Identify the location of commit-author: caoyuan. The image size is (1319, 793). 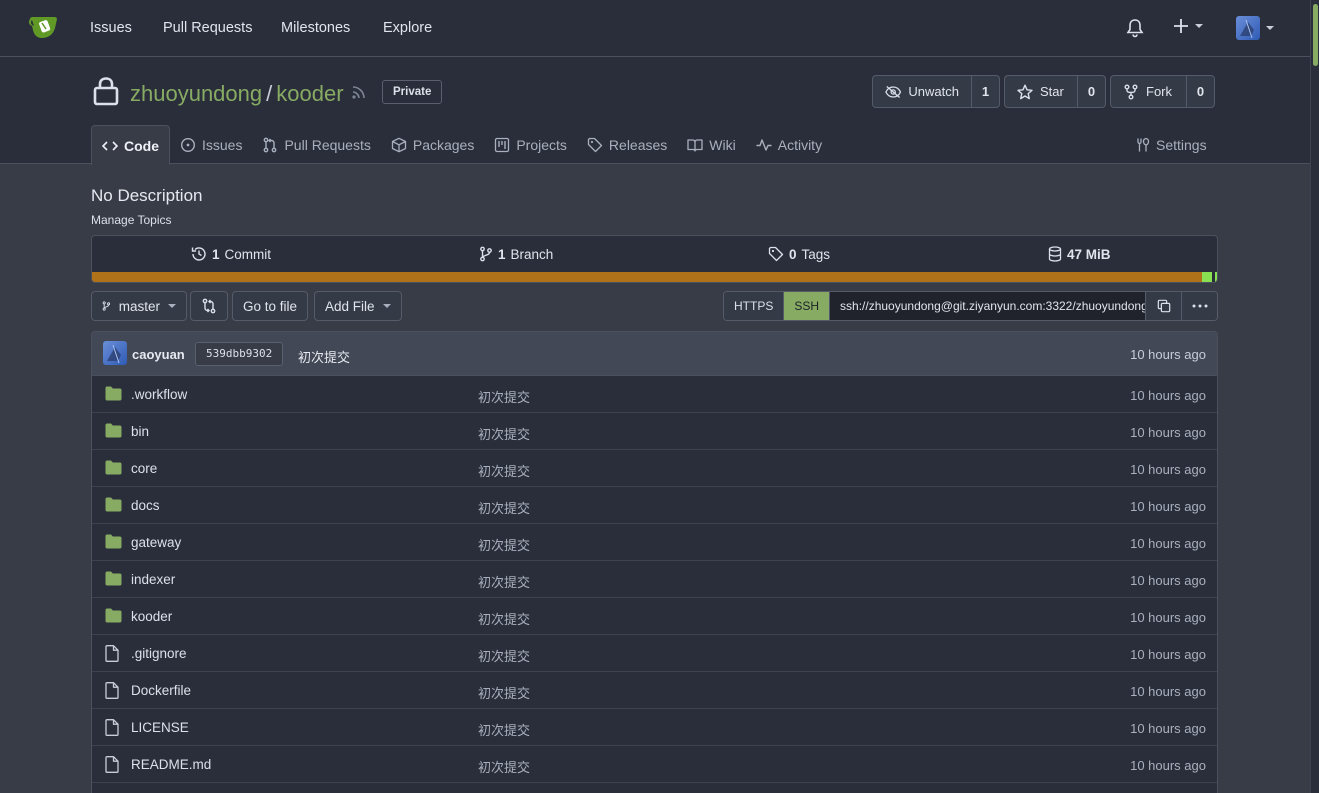
(158, 354).